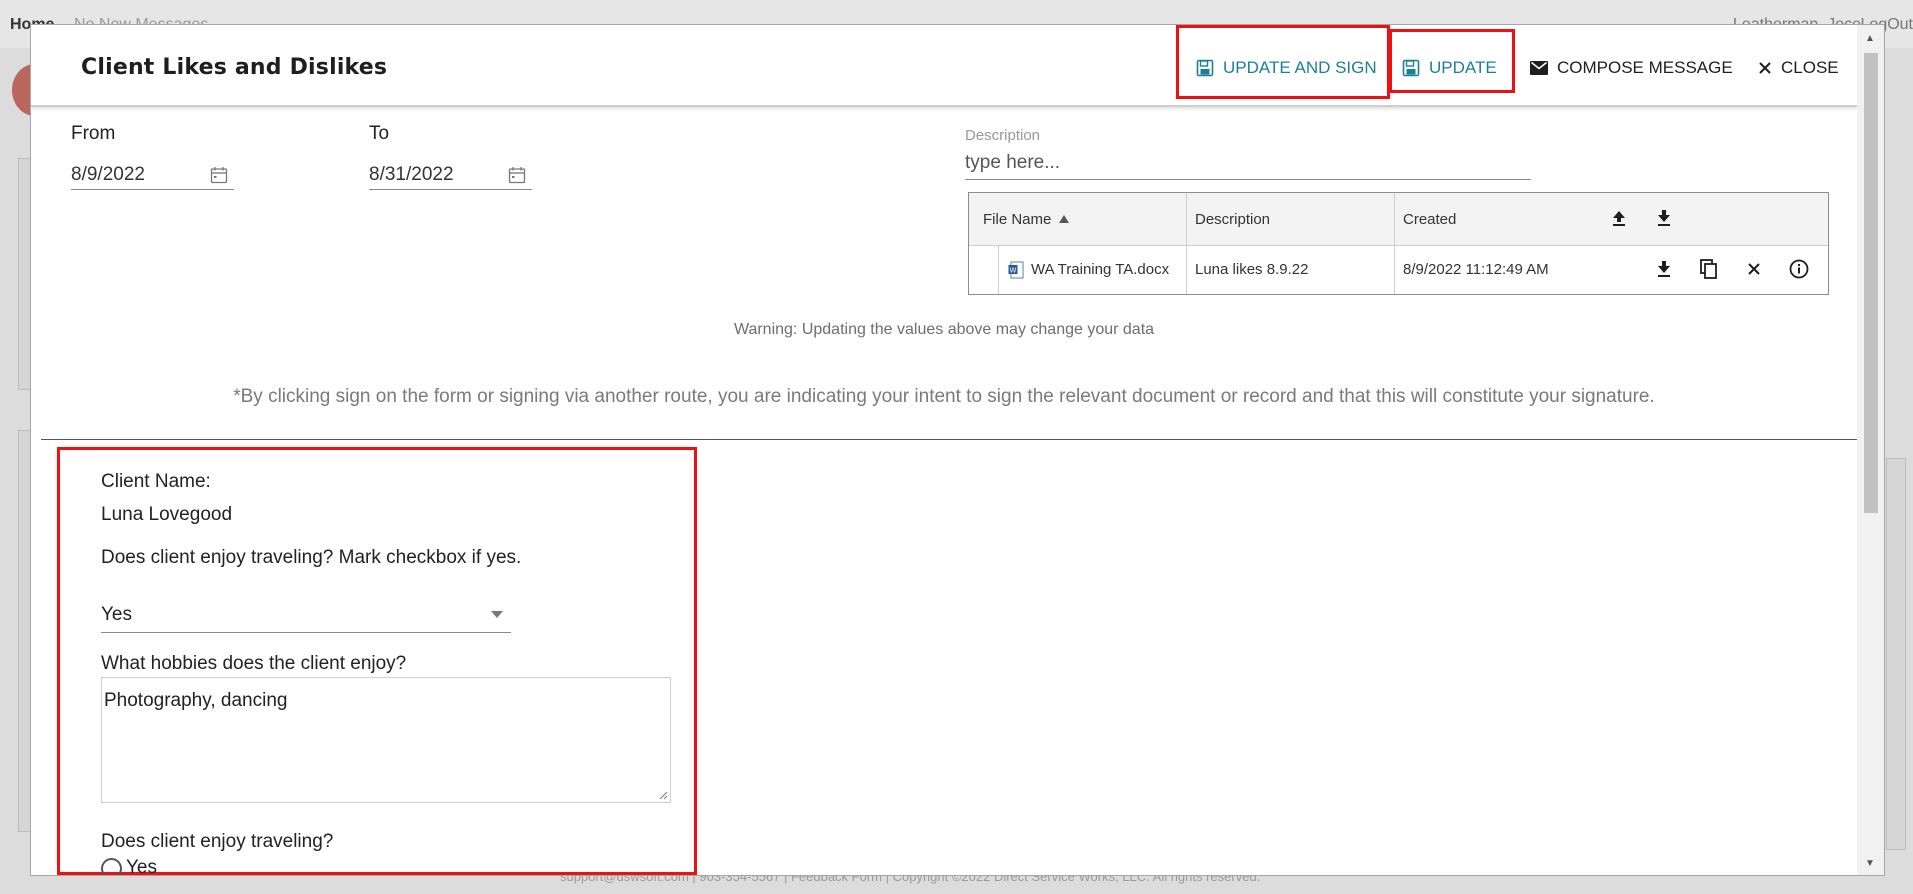 This screenshot has height=894, width=1913. I want to click on svg-text: W, so click(1013, 270).